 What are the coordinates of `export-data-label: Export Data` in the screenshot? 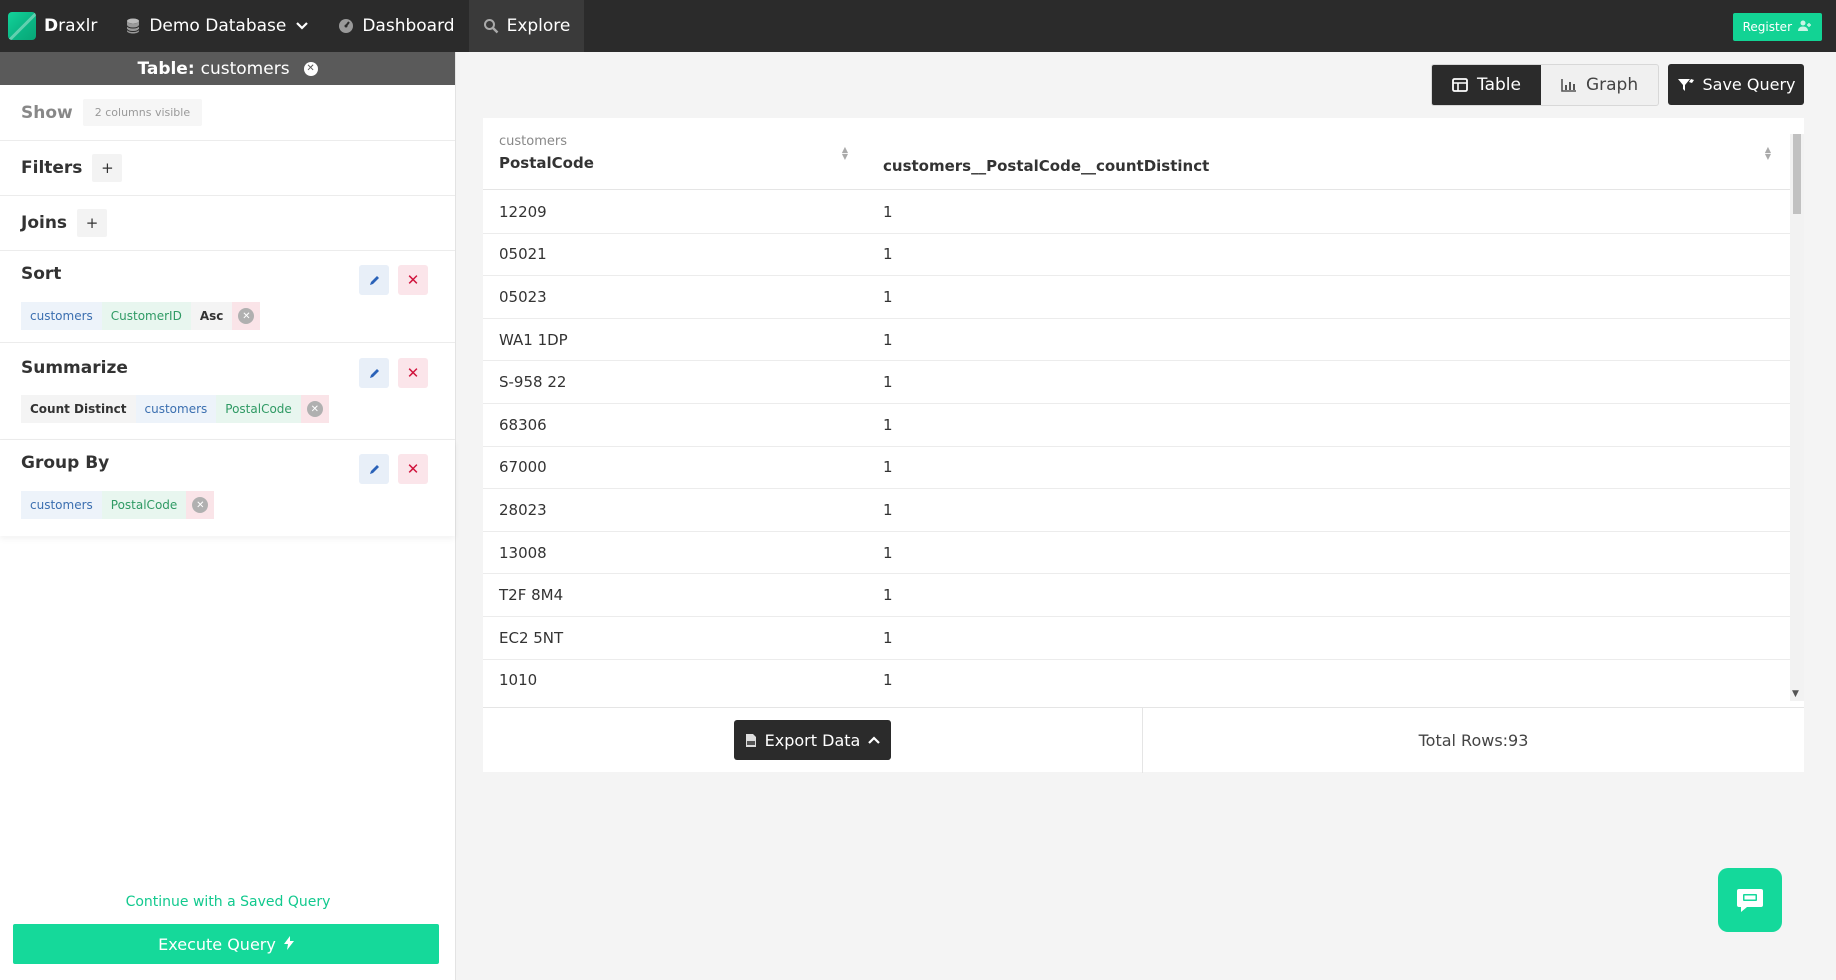 It's located at (812, 740).